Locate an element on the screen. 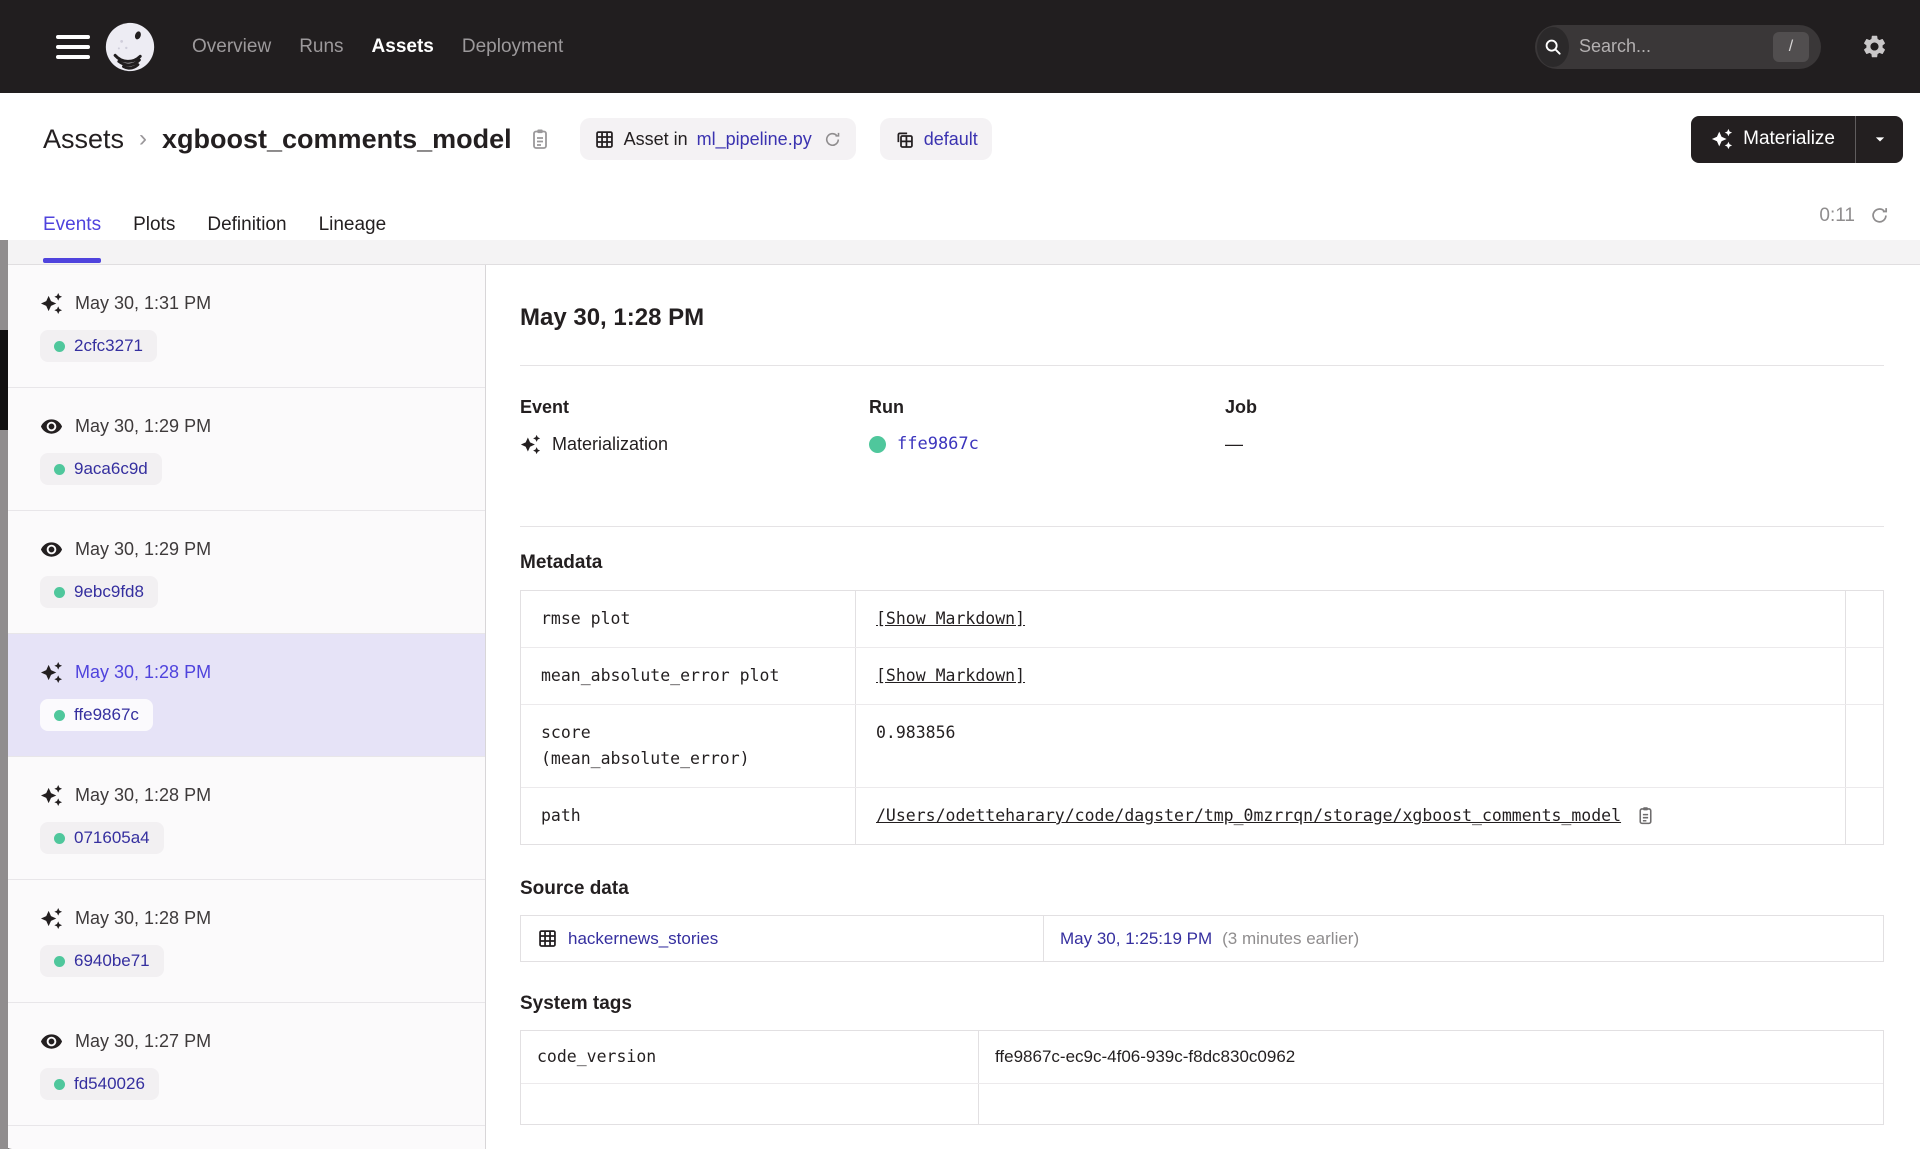 The width and height of the screenshot is (1920, 1149). materialize-button: Materialize is located at coordinates (1773, 139).